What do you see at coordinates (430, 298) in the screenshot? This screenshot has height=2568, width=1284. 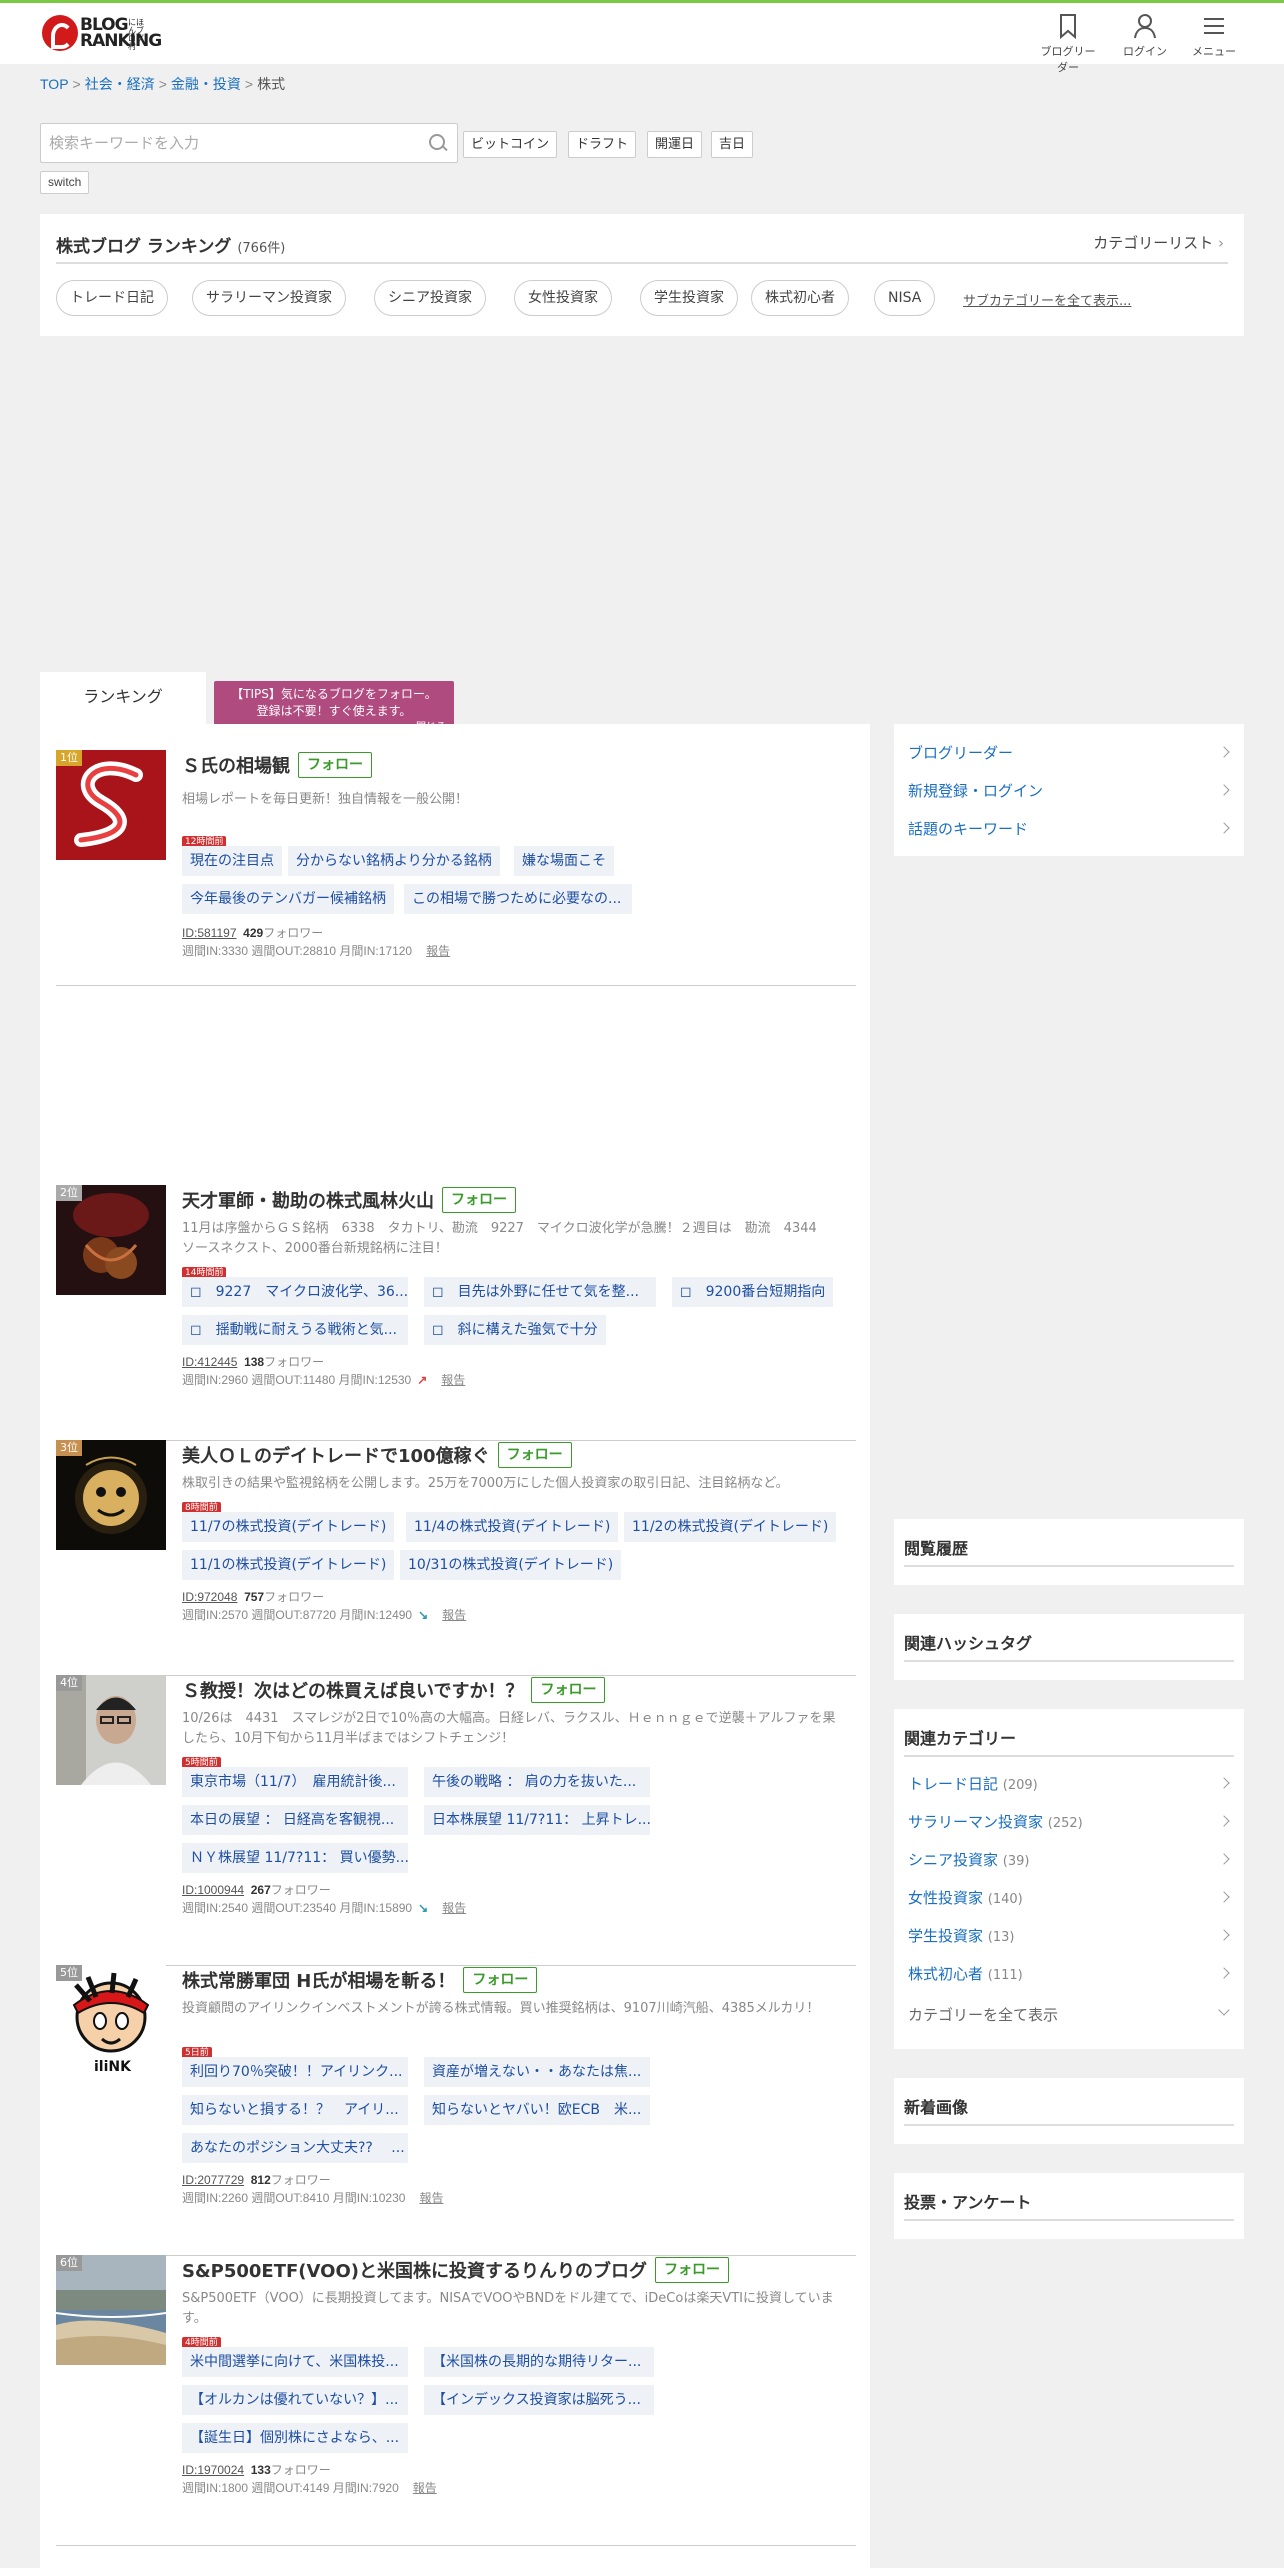 I see `subcategory-senior: シニア投資家` at bounding box center [430, 298].